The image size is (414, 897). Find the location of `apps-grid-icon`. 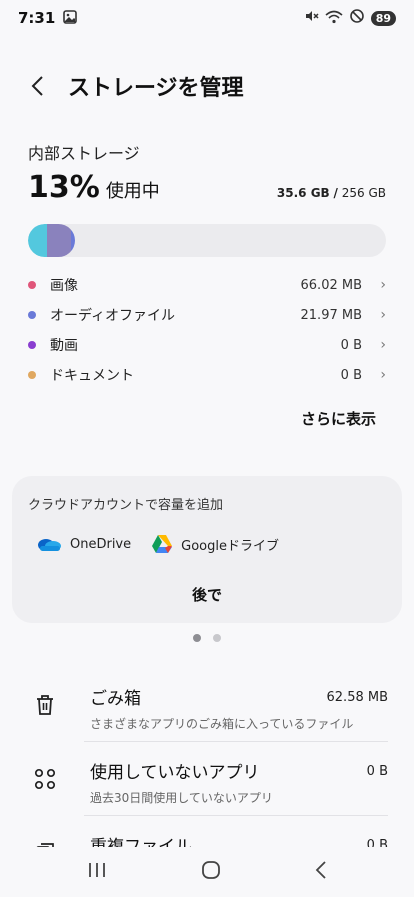

apps-grid-icon is located at coordinates (45, 774).